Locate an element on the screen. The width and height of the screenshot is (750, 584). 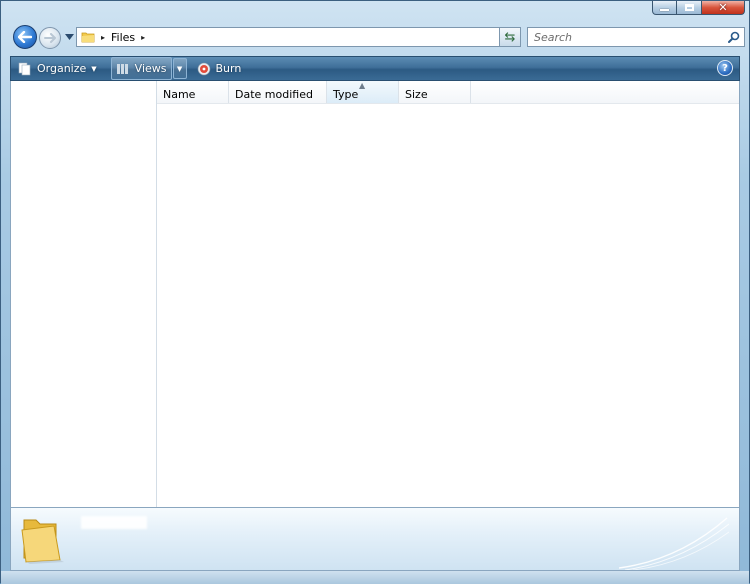
forward-button is located at coordinates (50, 38).